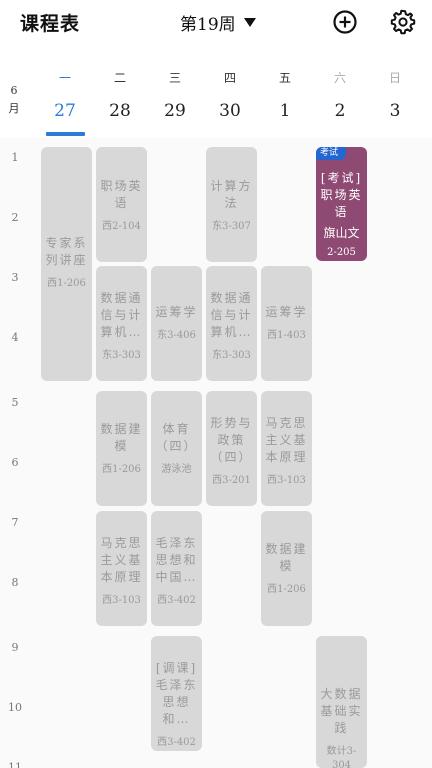  Describe the element at coordinates (231, 194) in the screenshot. I see `course-name: 计算方法` at that location.